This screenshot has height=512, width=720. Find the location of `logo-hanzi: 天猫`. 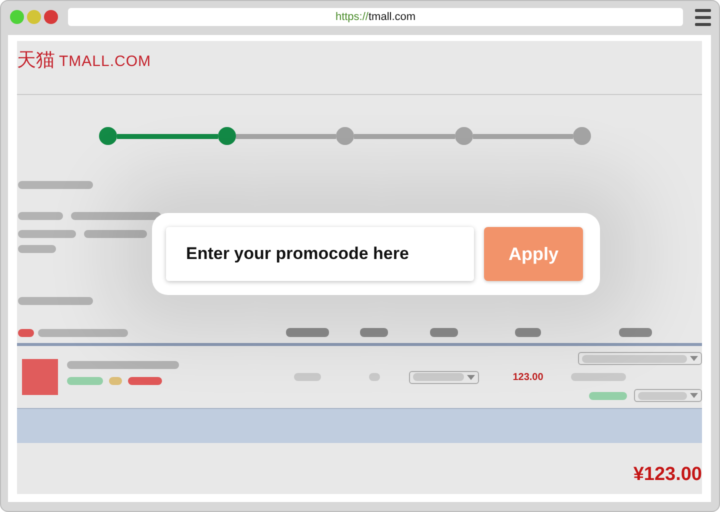

logo-hanzi: 天猫 is located at coordinates (36, 60).